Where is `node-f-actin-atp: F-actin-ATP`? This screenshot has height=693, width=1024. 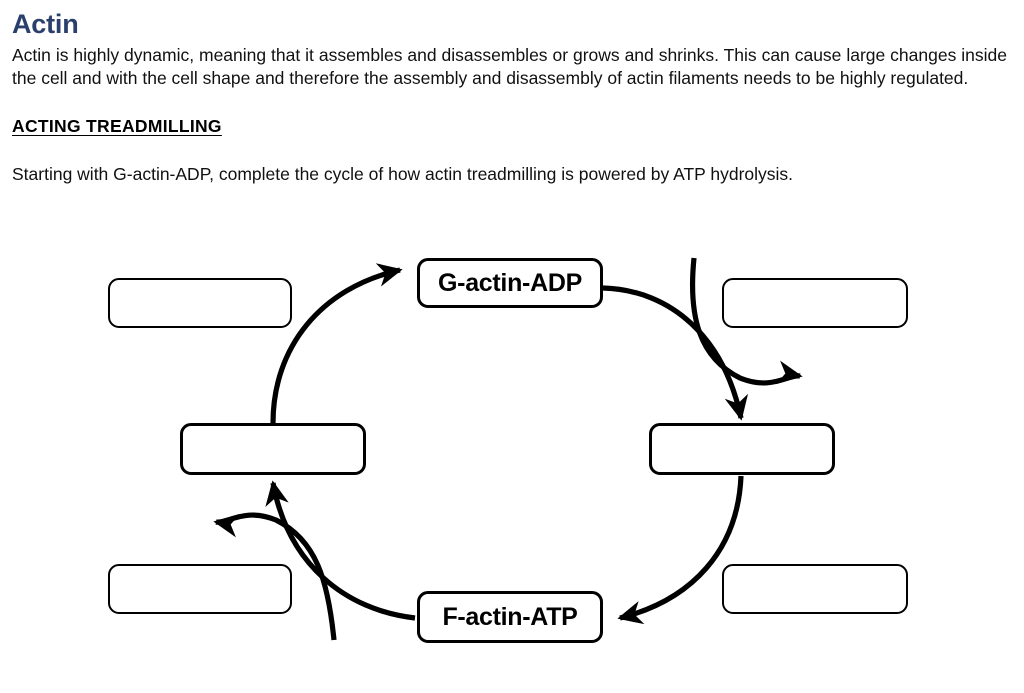 node-f-actin-atp: F-actin-ATP is located at coordinates (510, 617).